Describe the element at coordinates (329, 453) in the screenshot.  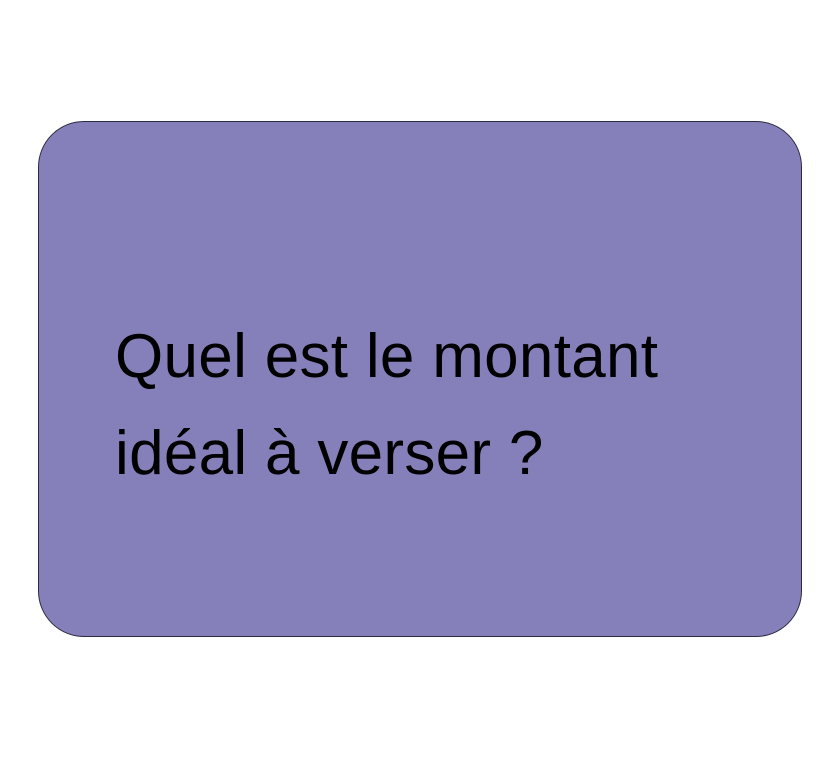
I see `question-line-2: idéal à verser ?` at that location.